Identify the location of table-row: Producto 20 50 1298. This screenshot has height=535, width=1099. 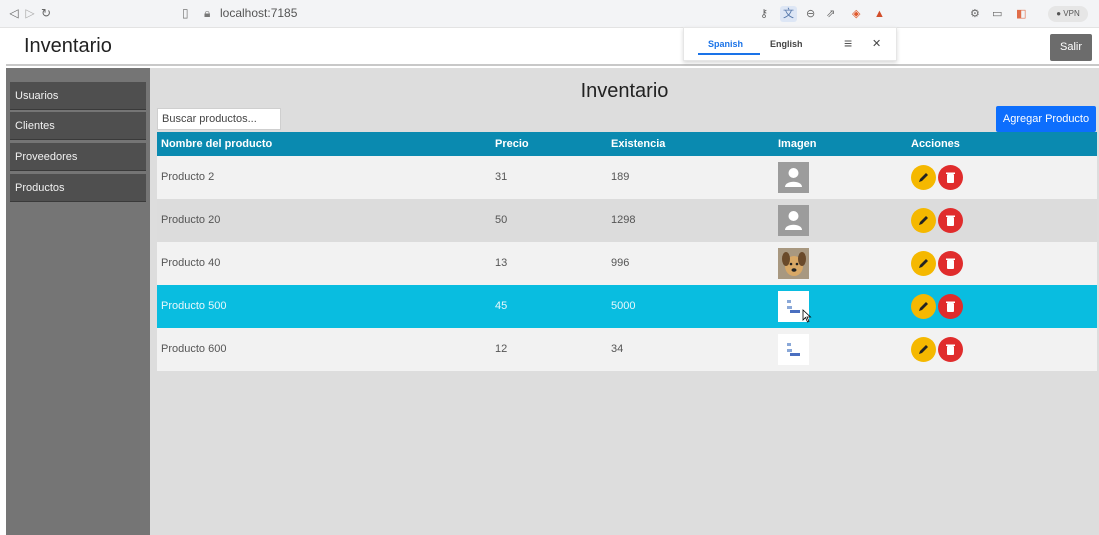
(627, 220).